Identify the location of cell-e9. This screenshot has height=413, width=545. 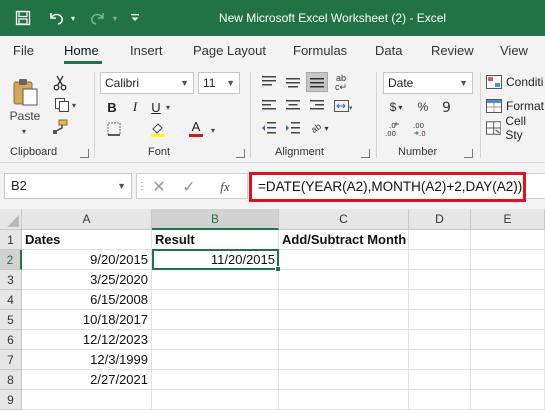
(508, 400).